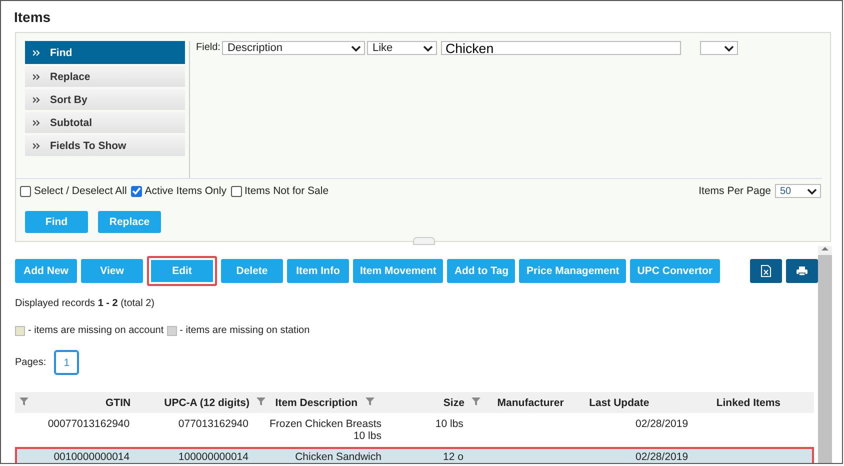 This screenshot has height=466, width=844. Describe the element at coordinates (245, 330) in the screenshot. I see `legend-label: - items are missing on station` at that location.